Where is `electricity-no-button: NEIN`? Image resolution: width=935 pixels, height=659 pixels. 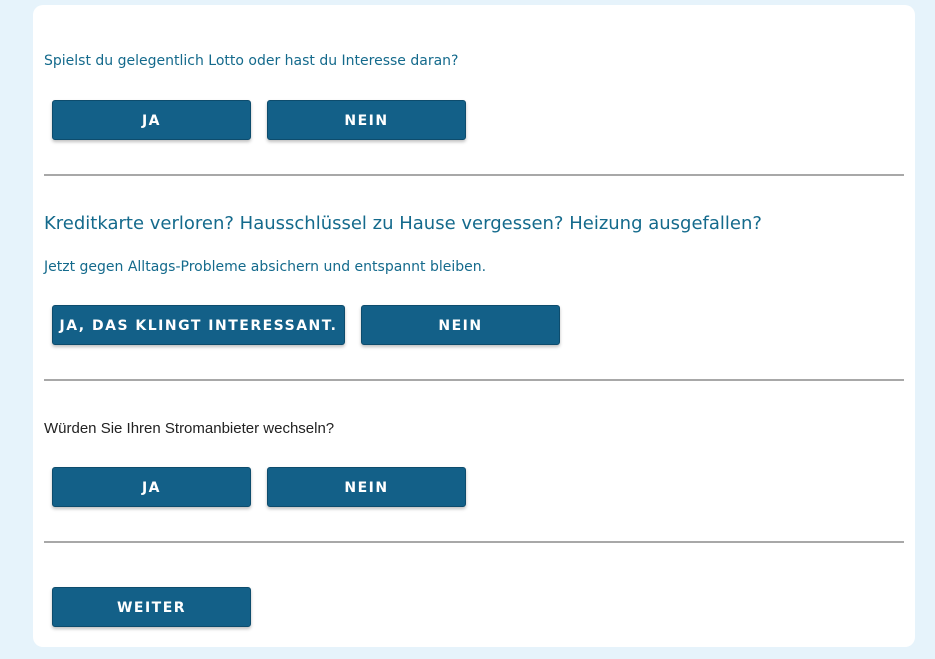
electricity-no-button: NEIN is located at coordinates (366, 487).